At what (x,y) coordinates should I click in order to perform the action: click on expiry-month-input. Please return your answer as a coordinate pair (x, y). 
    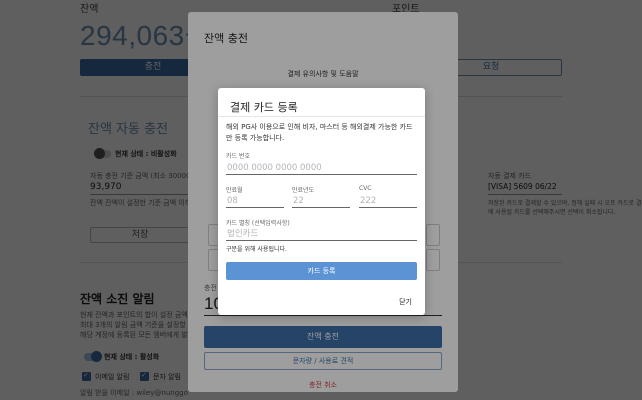
    Looking at the image, I should click on (255, 201).